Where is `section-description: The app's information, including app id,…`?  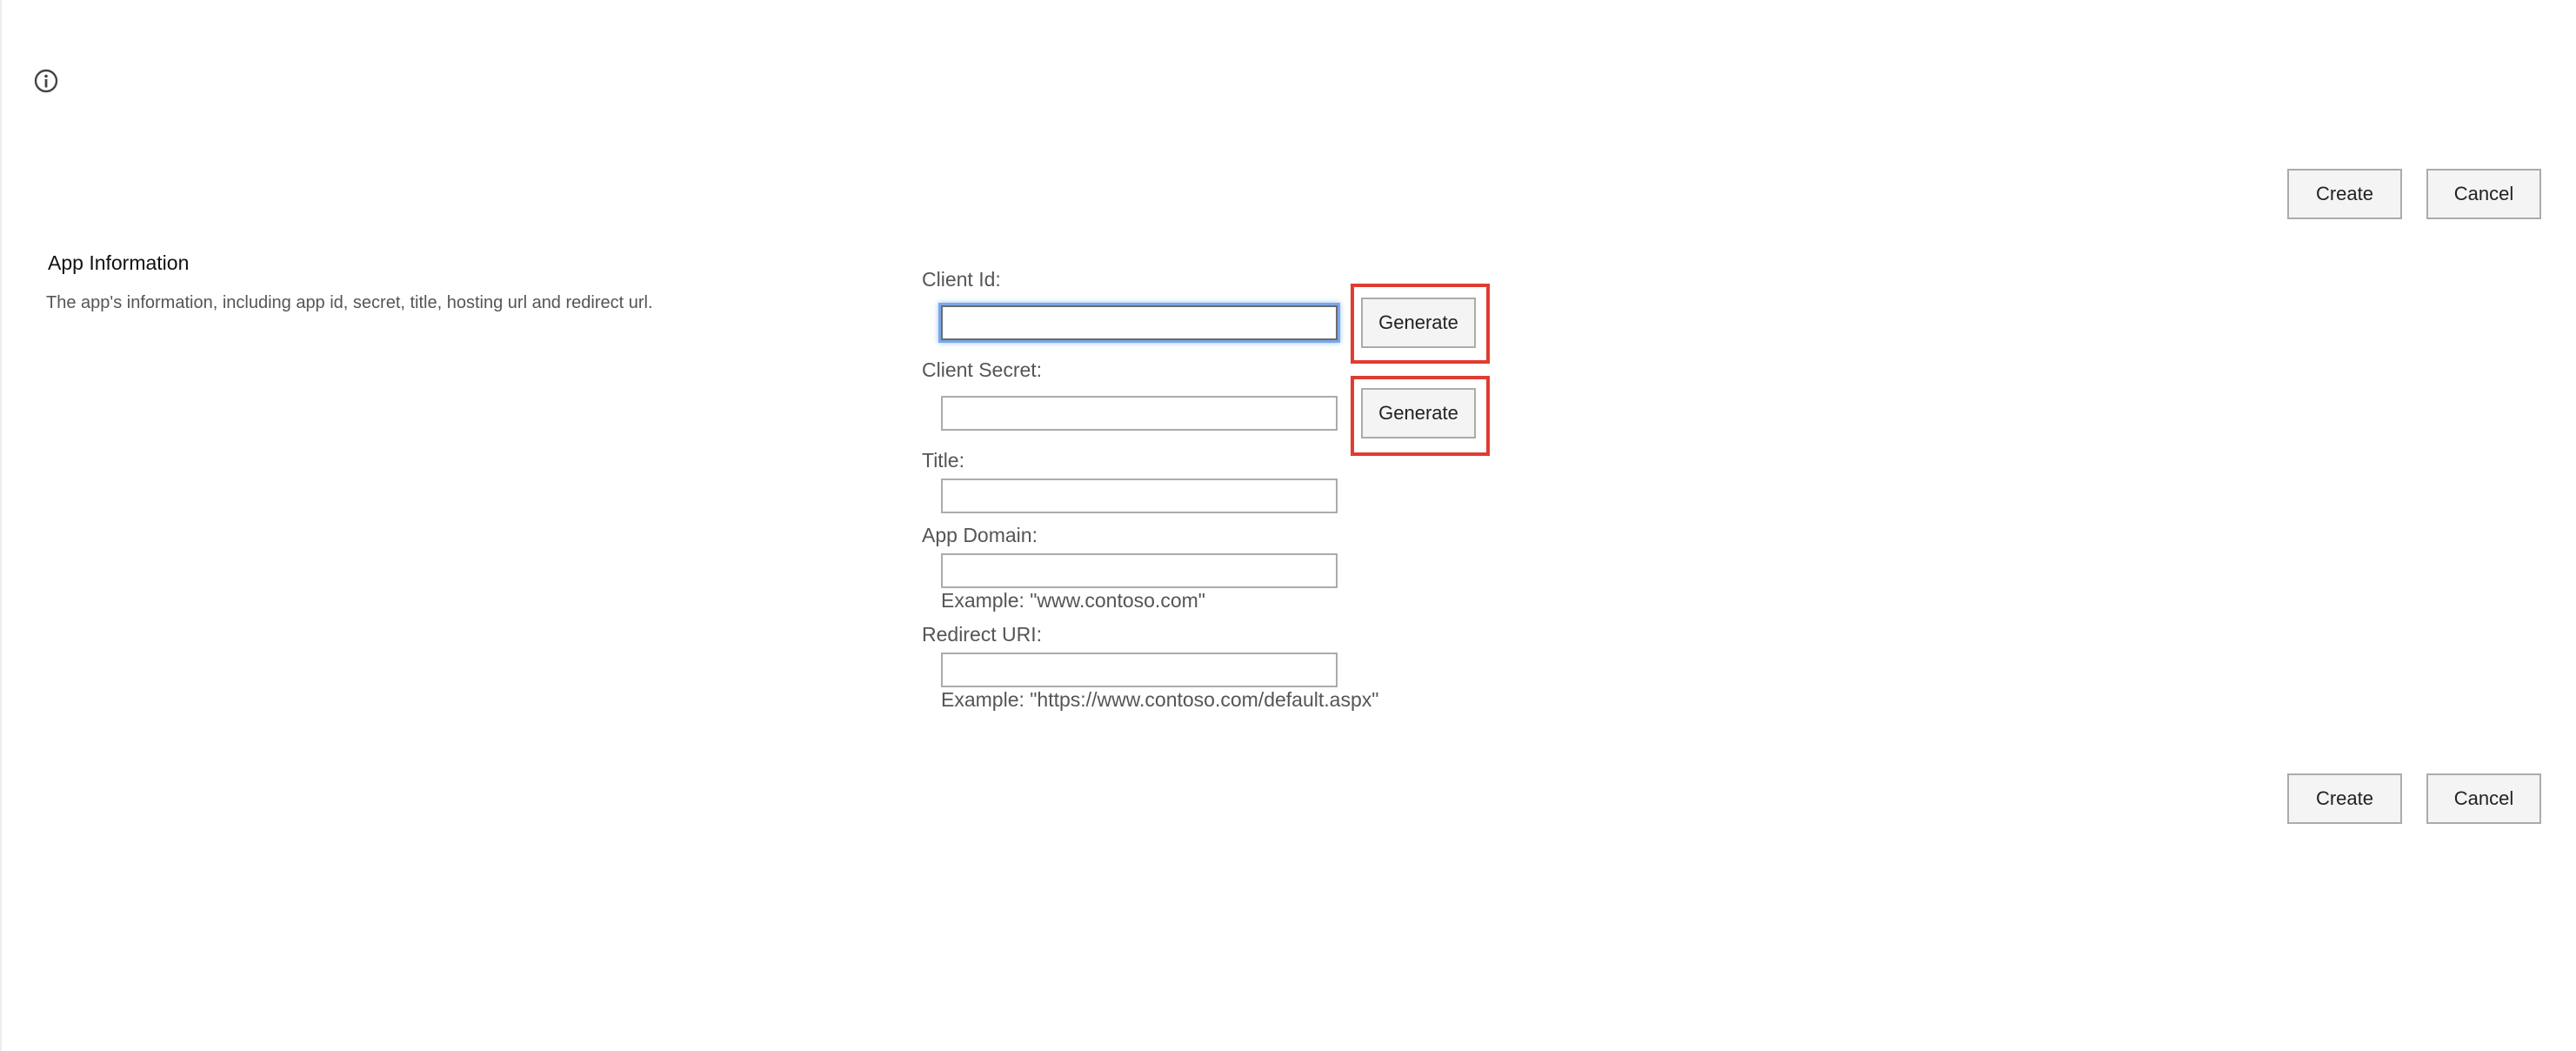
section-description: The app's information, including app id,… is located at coordinates (350, 303).